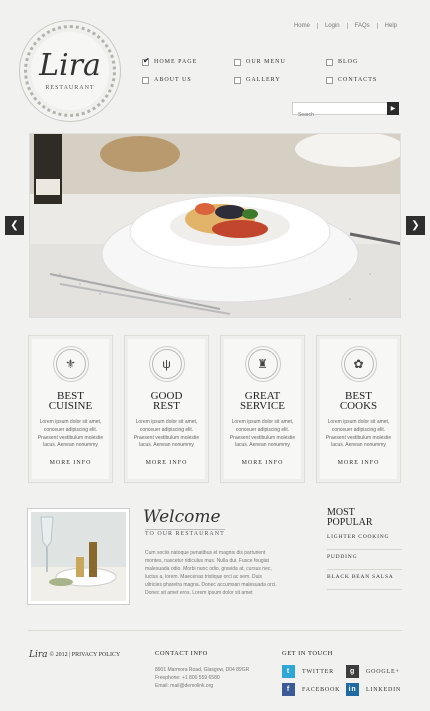 Image resolution: width=430 pixels, height=711 pixels. What do you see at coordinates (70, 401) in the screenshot?
I see `feature-title: BEST CUISINE` at bounding box center [70, 401].